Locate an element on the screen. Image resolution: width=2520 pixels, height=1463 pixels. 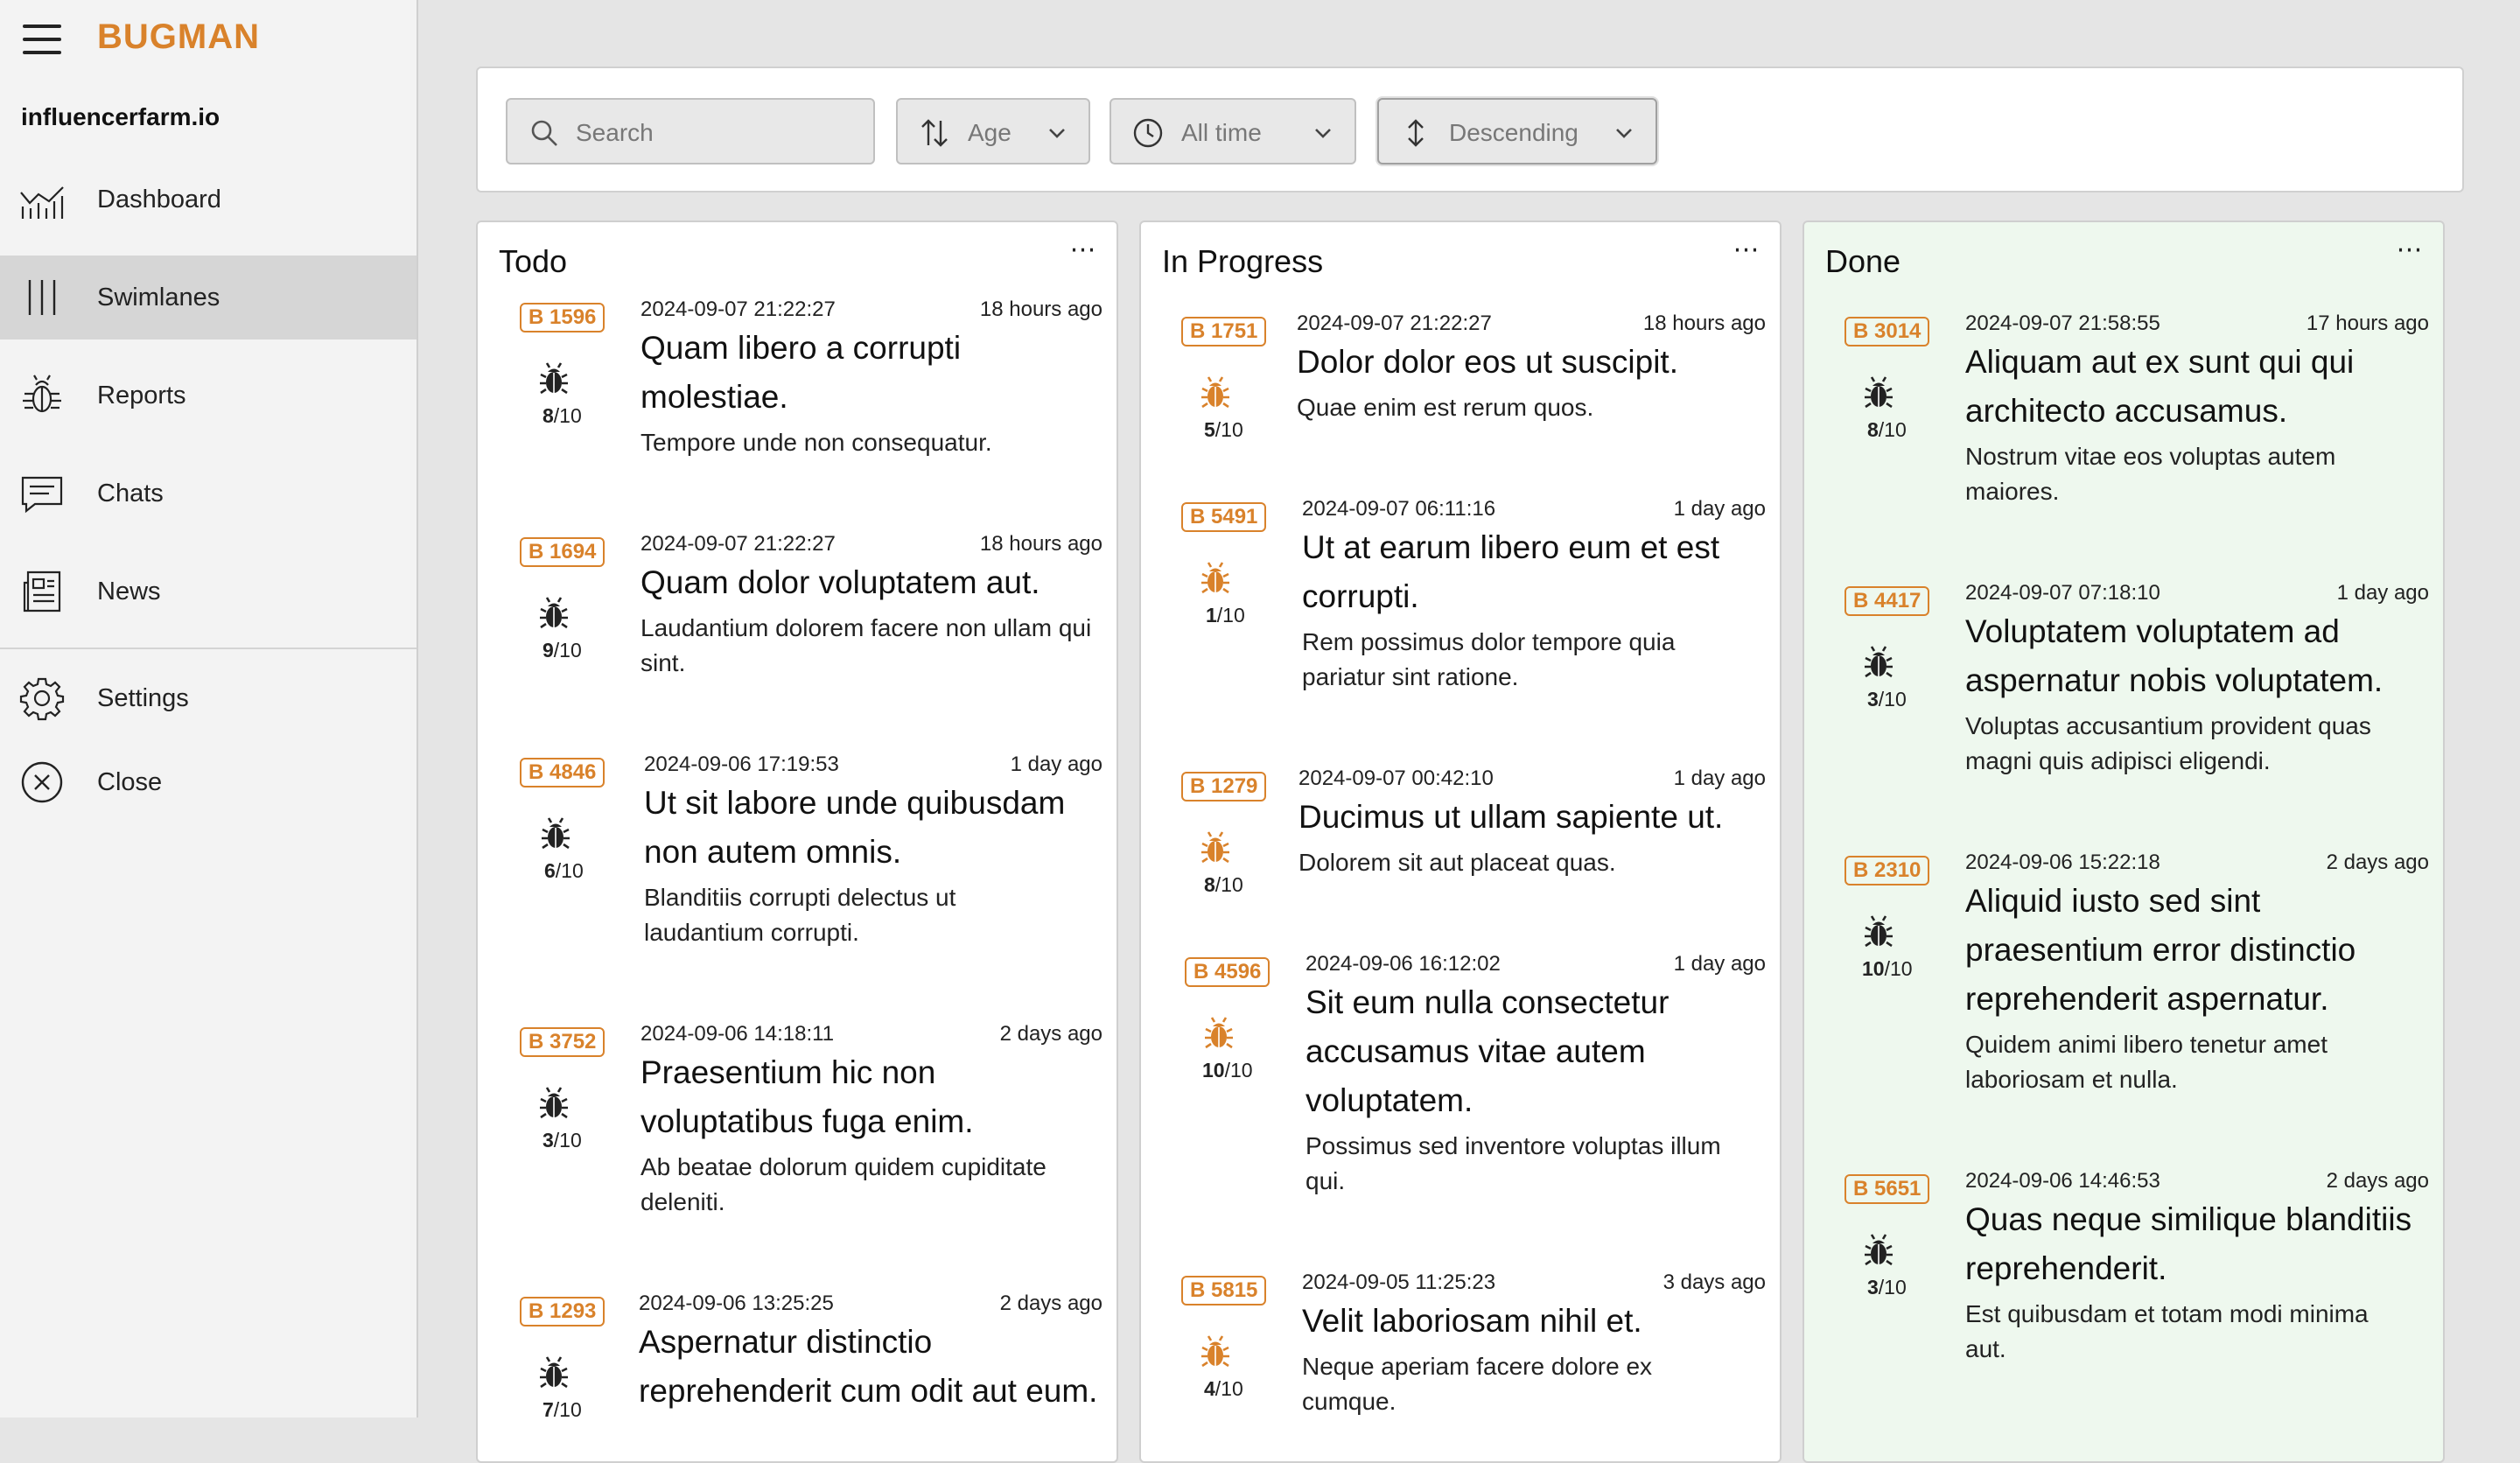
nav-label: Settings is located at coordinates (143, 697).